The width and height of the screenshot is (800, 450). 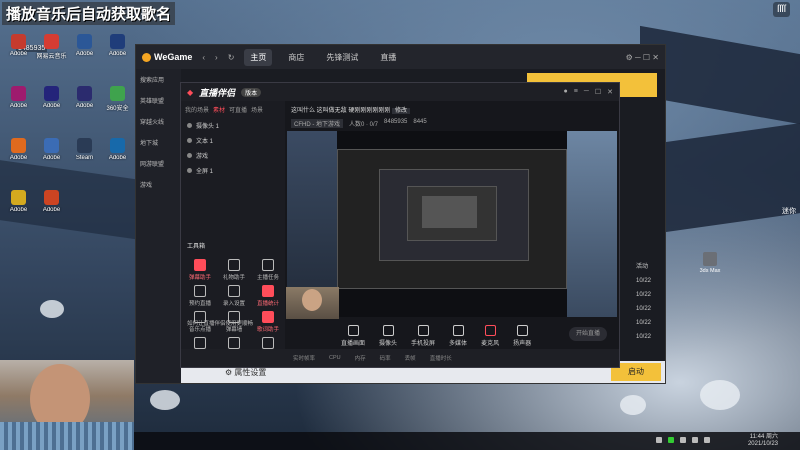 I want to click on tool-label: 歌词助手, so click(x=267, y=330).